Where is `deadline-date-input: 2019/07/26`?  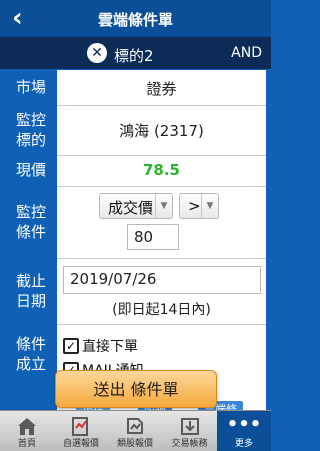
deadline-date-input: 2019/07/26 is located at coordinates (162, 280).